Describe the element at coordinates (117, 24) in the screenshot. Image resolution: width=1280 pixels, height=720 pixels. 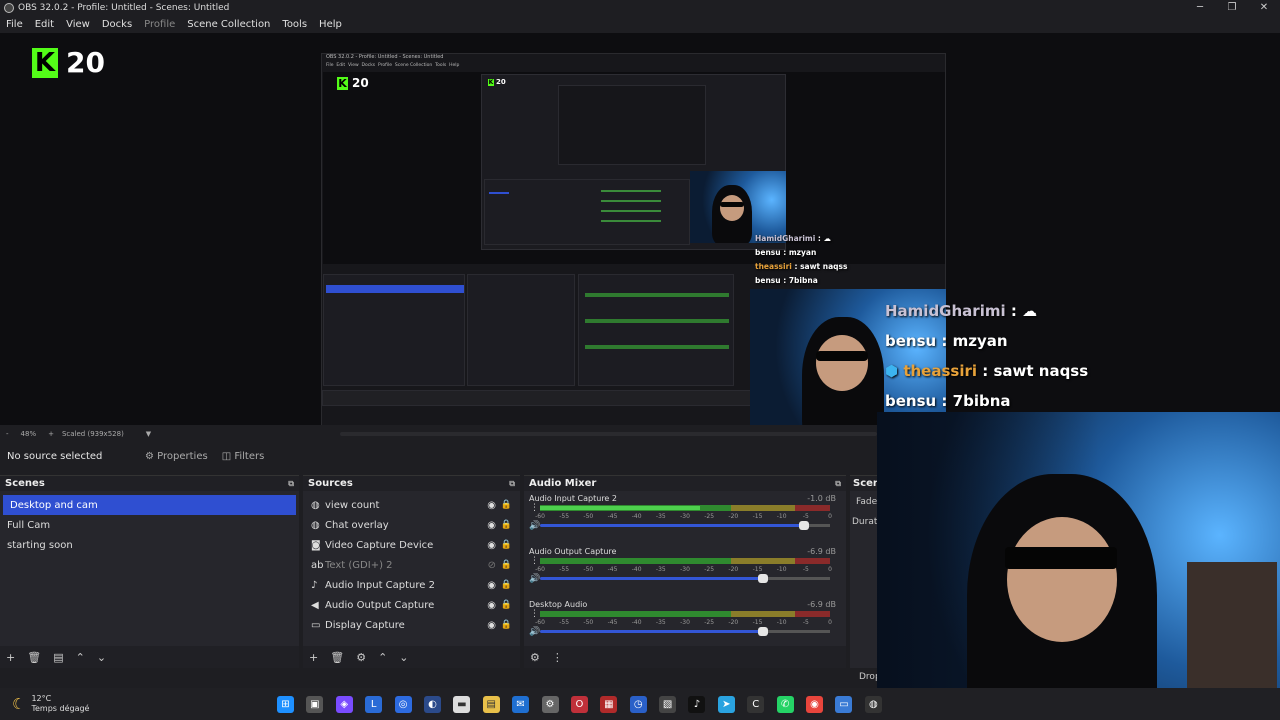
I see `menu-docks: Docks` at that location.